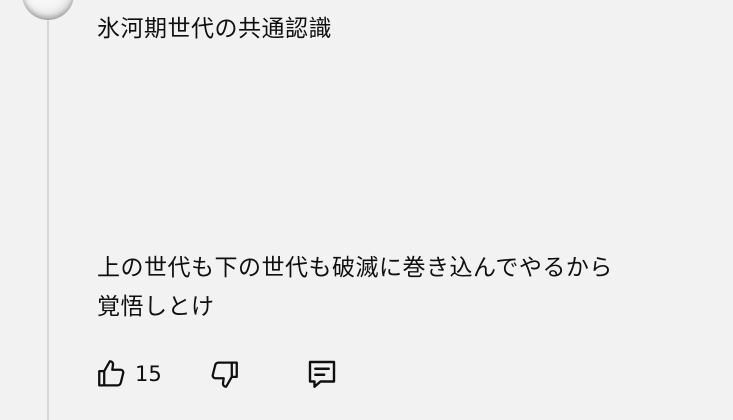 The height and width of the screenshot is (420, 733). Describe the element at coordinates (148, 374) in the screenshot. I see `like-count: 15` at that location.